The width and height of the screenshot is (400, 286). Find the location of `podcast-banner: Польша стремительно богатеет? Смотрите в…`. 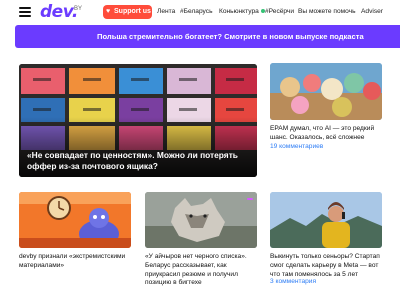

podcast-banner: Польша стремительно богатеет? Смотрите в… is located at coordinates (207, 36).